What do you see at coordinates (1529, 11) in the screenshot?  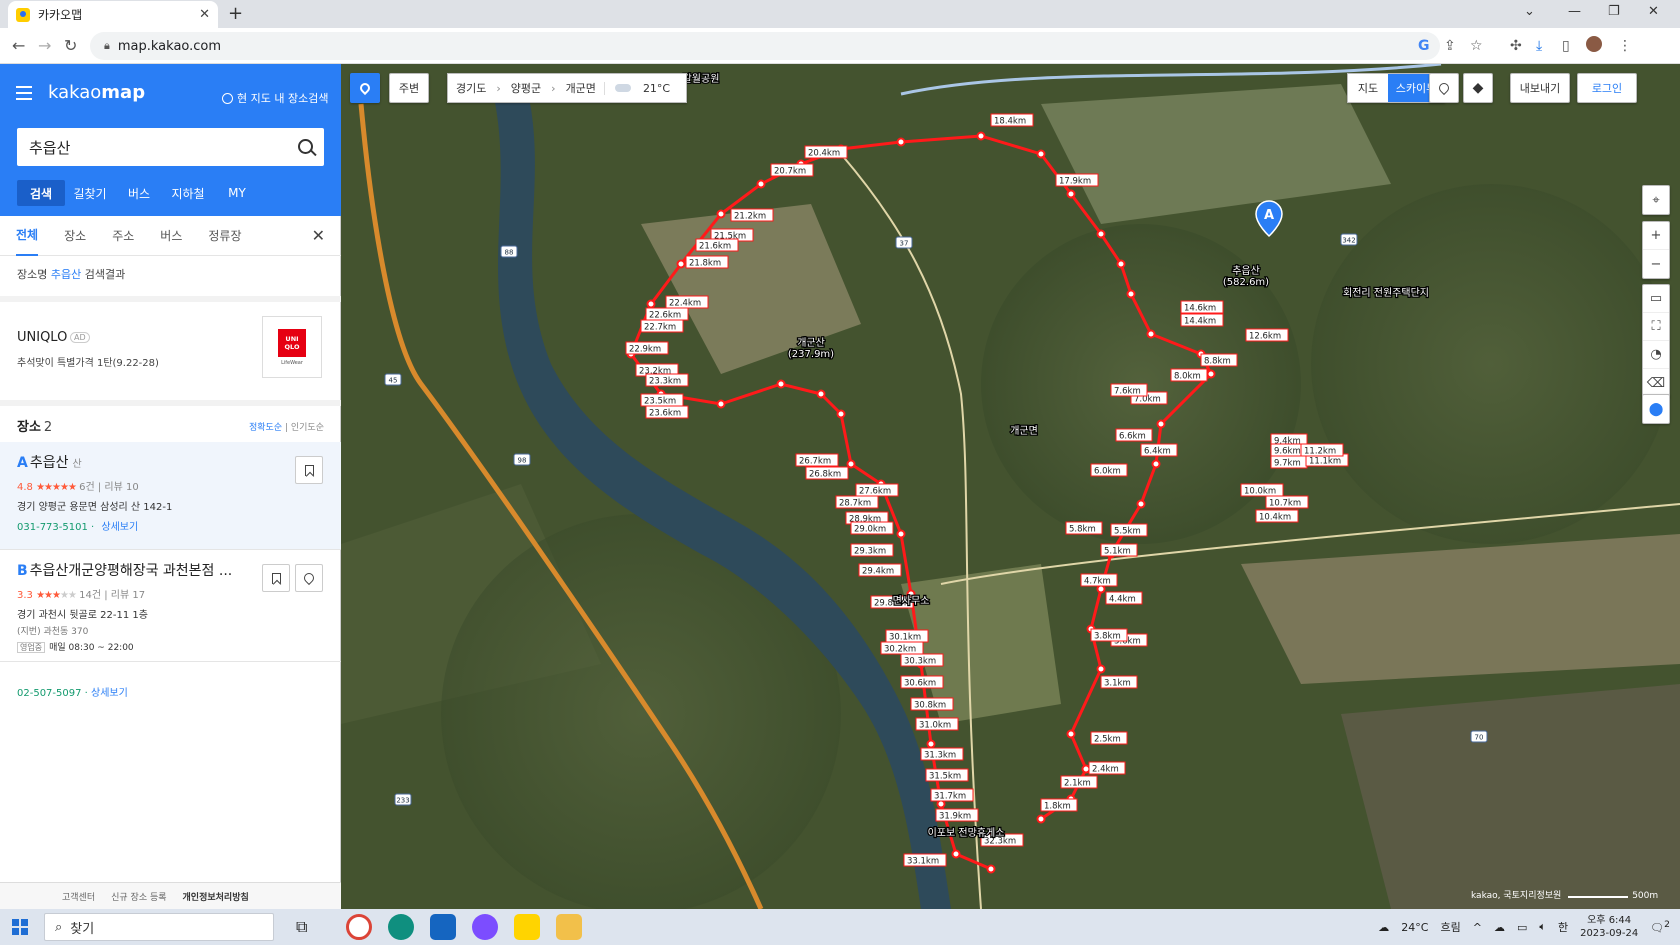 I see `tab-search-chevron-icon: ⌄` at bounding box center [1529, 11].